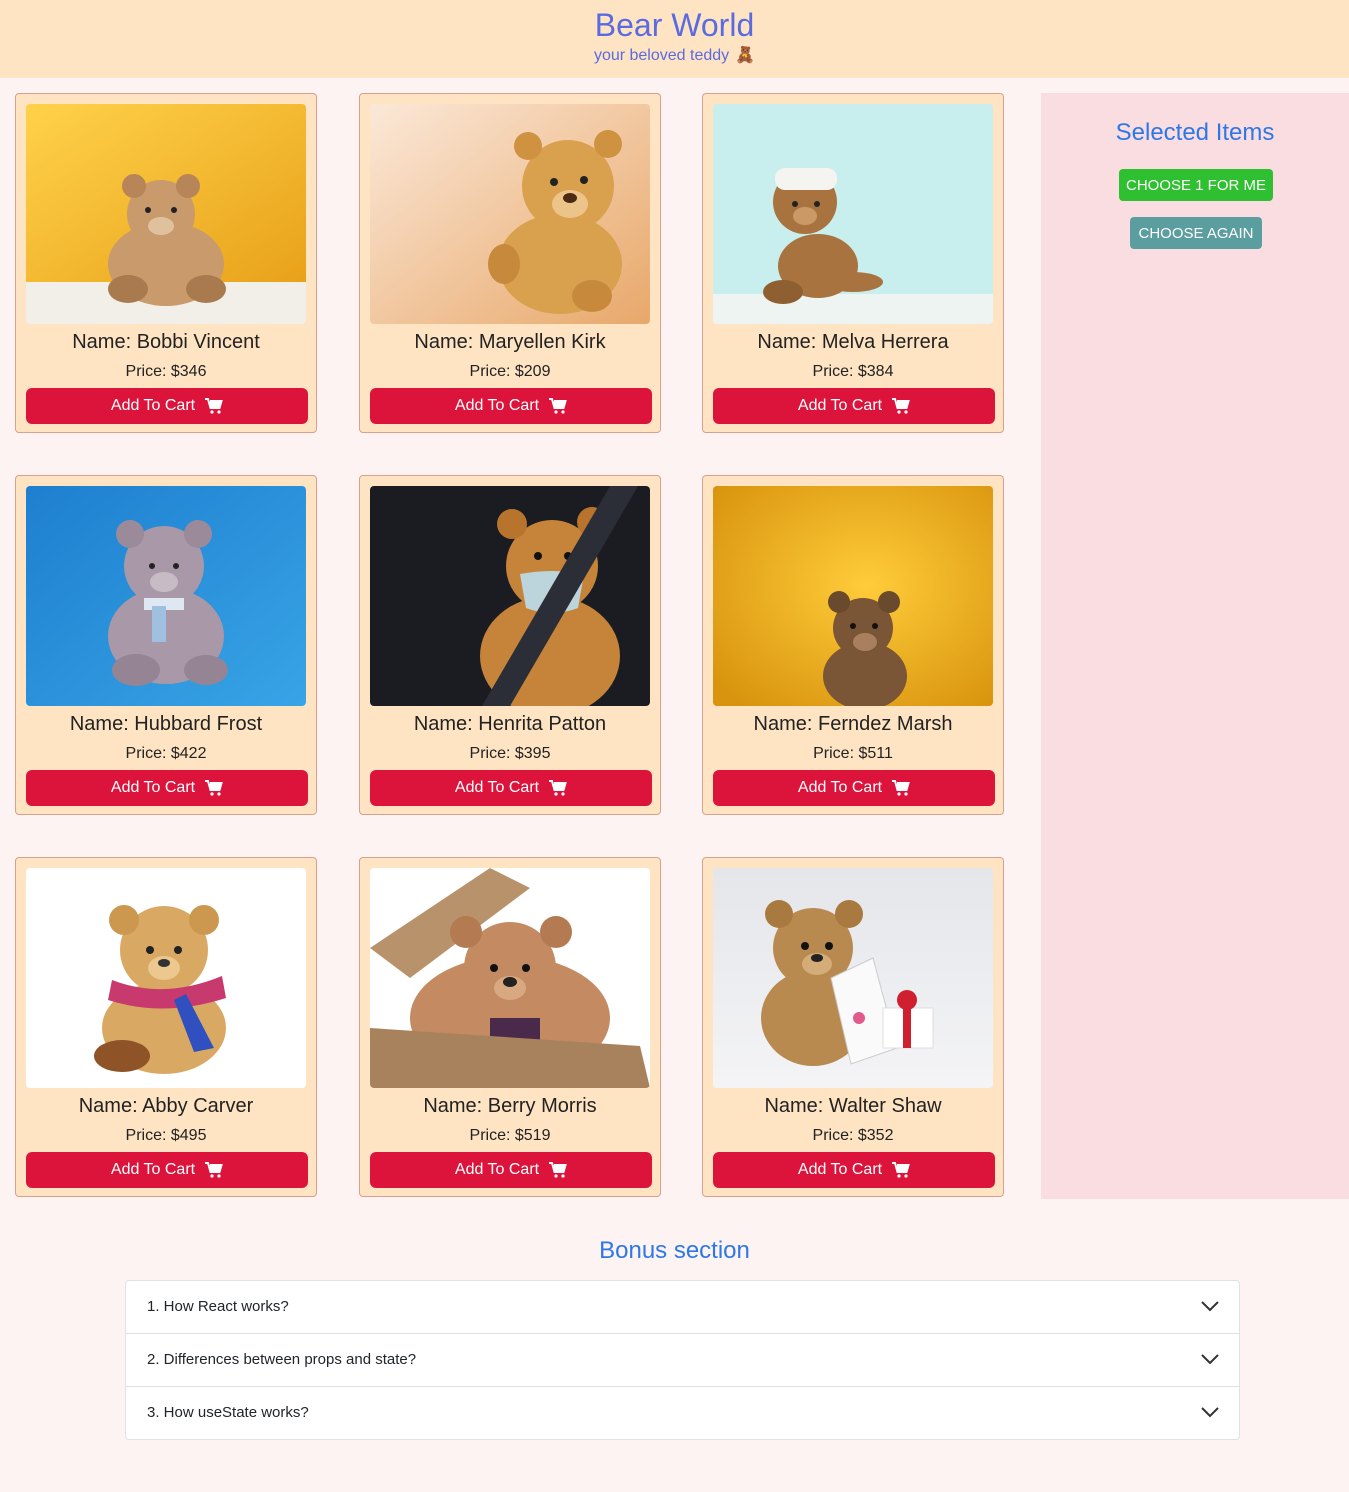  Describe the element at coordinates (166, 724) in the screenshot. I see `product-name: Name: Hubbard Frost` at that location.